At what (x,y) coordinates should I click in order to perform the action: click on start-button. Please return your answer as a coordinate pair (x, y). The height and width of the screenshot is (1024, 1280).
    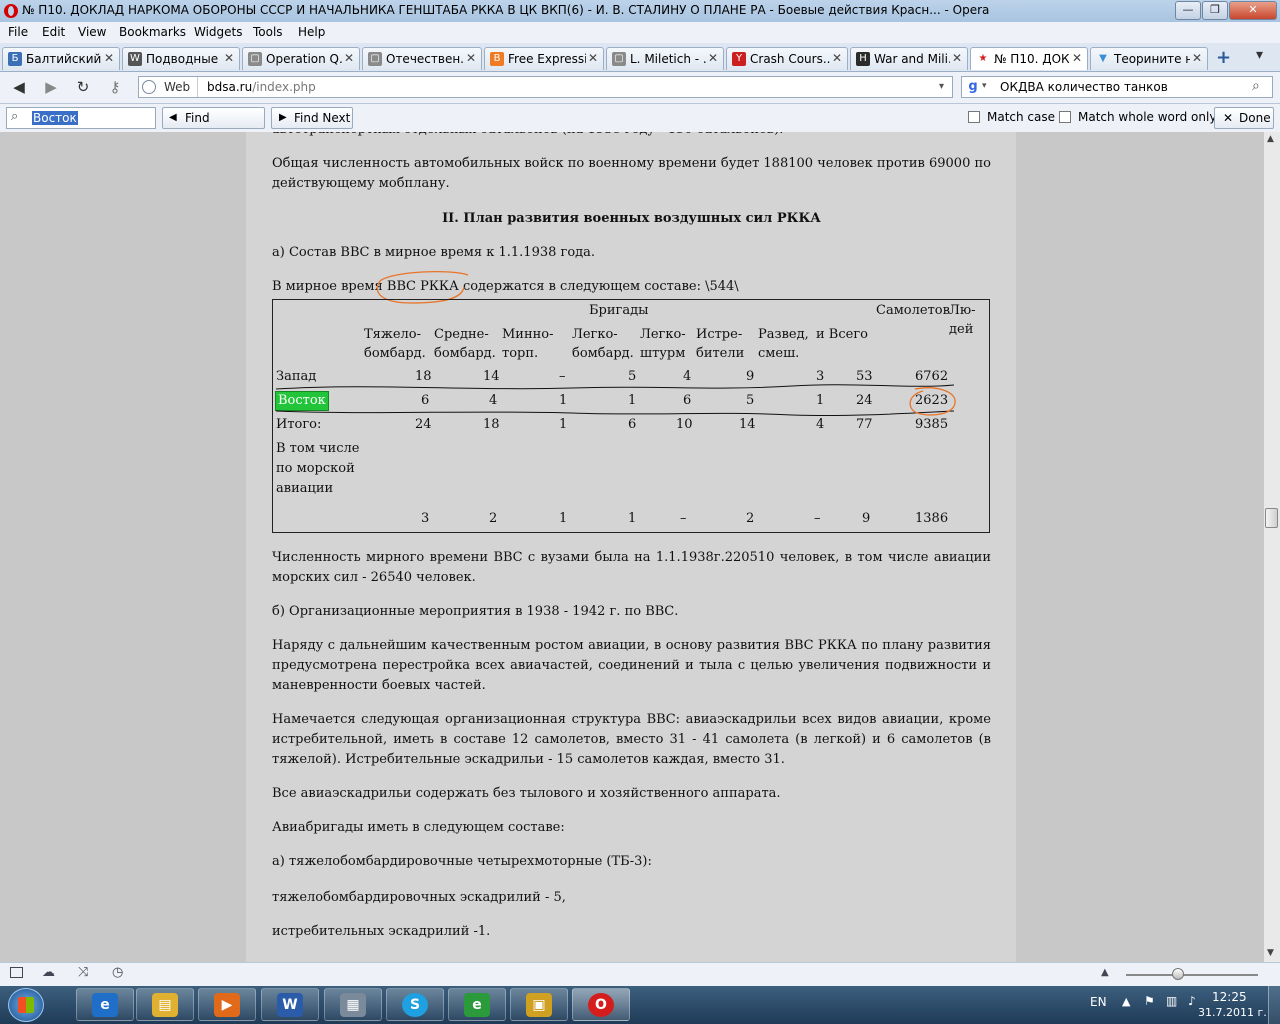
    Looking at the image, I should click on (26, 1005).